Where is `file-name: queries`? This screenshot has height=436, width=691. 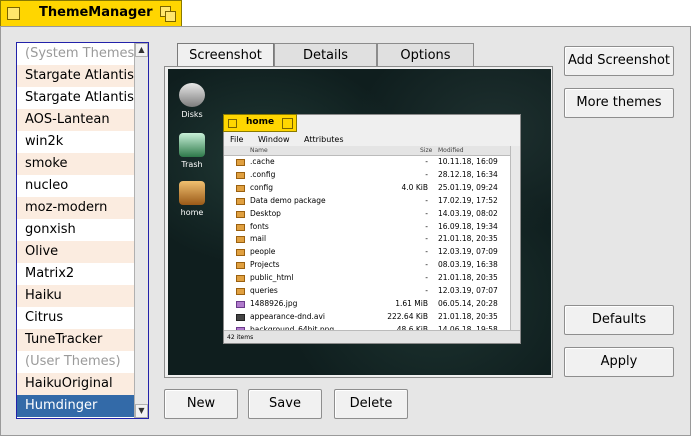 file-name: queries is located at coordinates (264, 290).